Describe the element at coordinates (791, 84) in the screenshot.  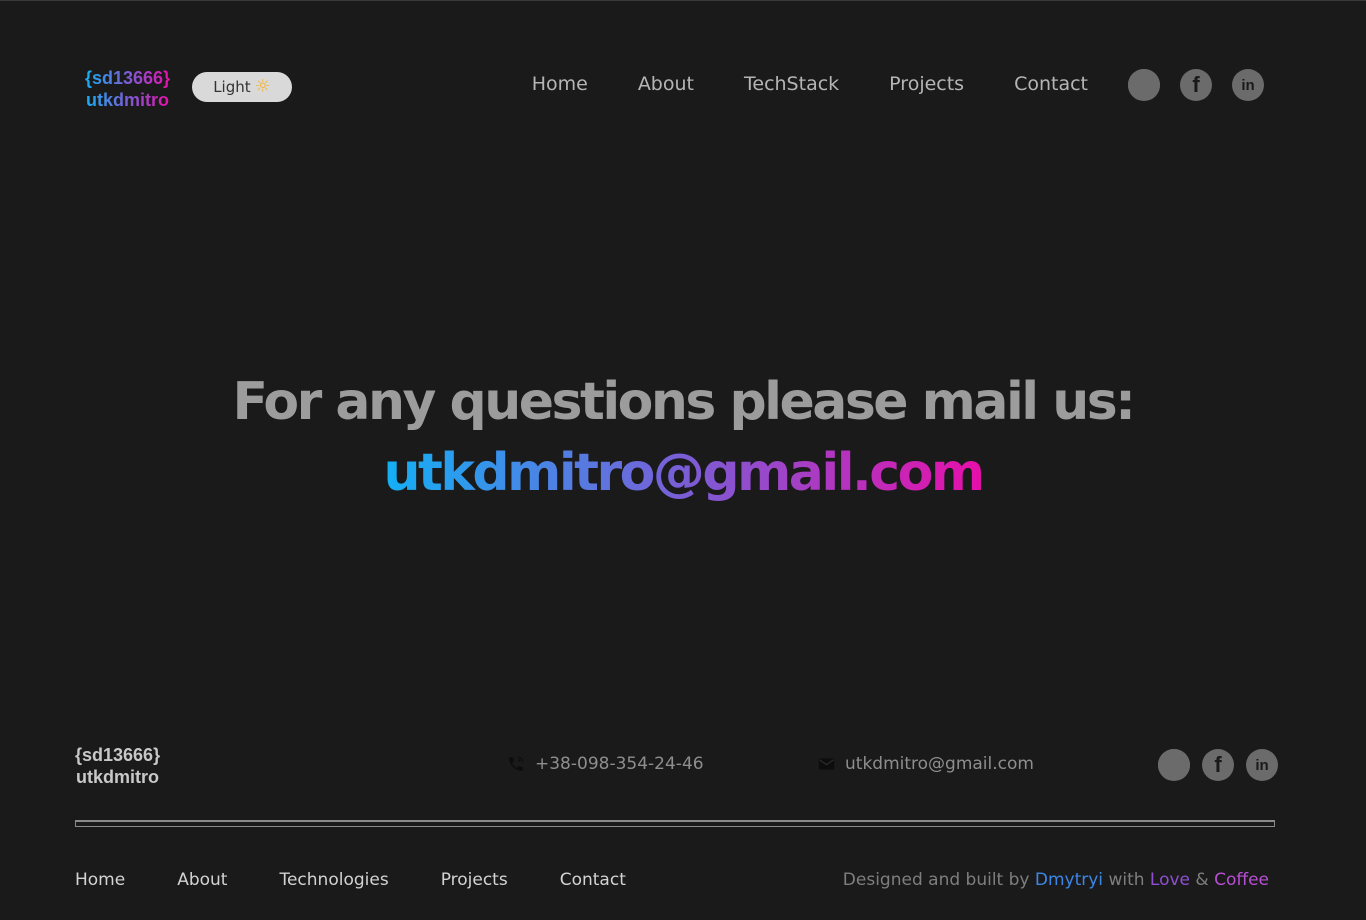
I see `nav-techstack: TechStack` at that location.